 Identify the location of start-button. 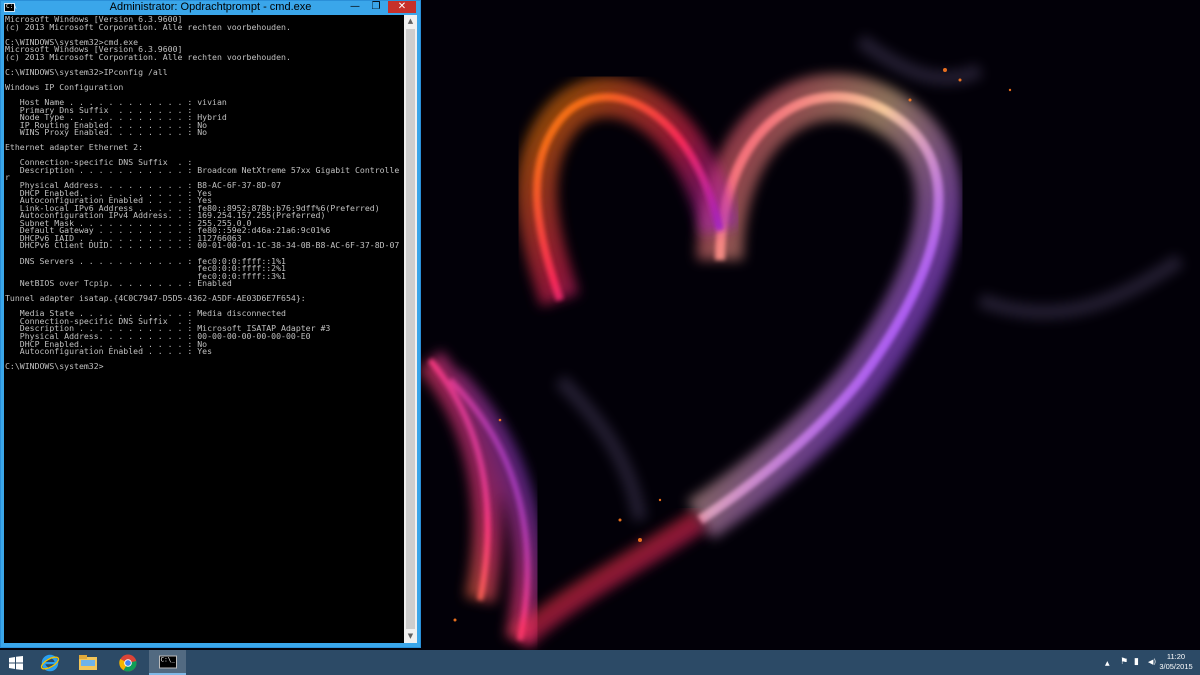
(16, 662).